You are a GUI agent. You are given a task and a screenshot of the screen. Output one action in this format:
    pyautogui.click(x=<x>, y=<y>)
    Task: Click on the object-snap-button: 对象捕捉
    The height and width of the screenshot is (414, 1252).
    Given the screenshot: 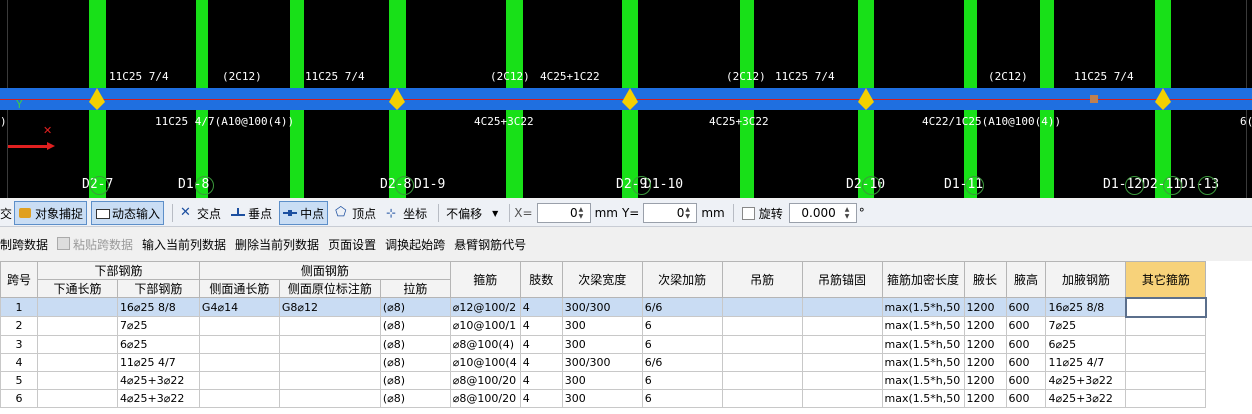 What is the action you would take?
    pyautogui.click(x=51, y=213)
    